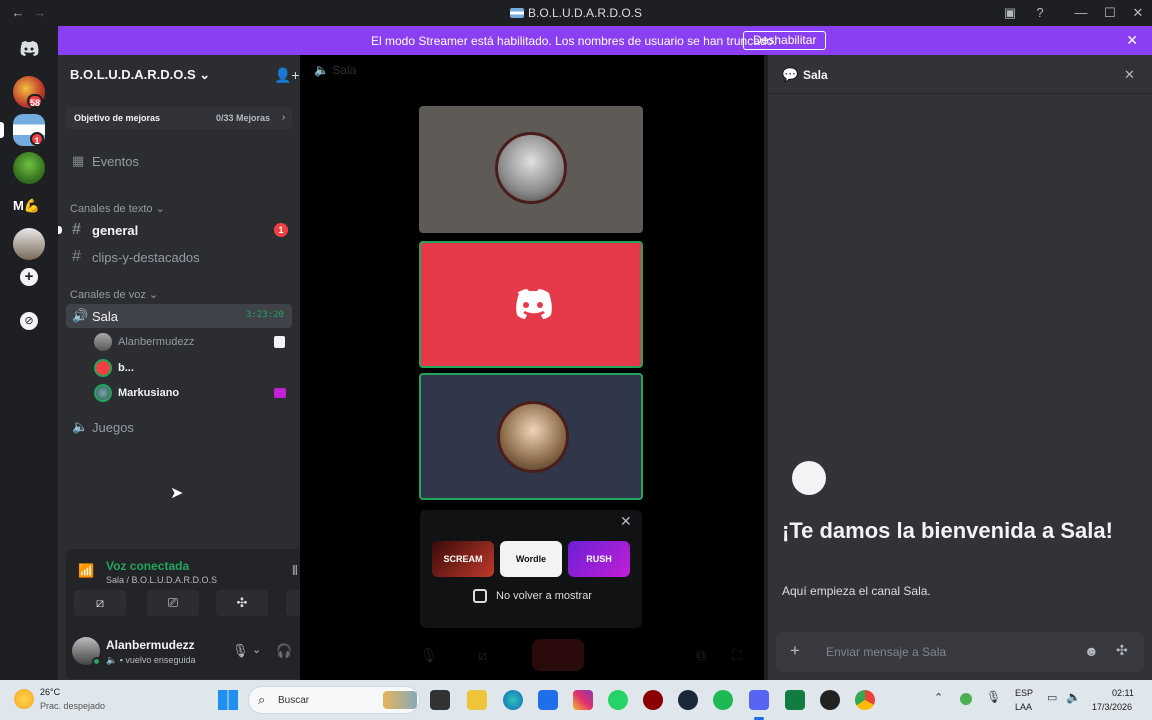  I want to click on minimize-button: —, so click(1081, 13).